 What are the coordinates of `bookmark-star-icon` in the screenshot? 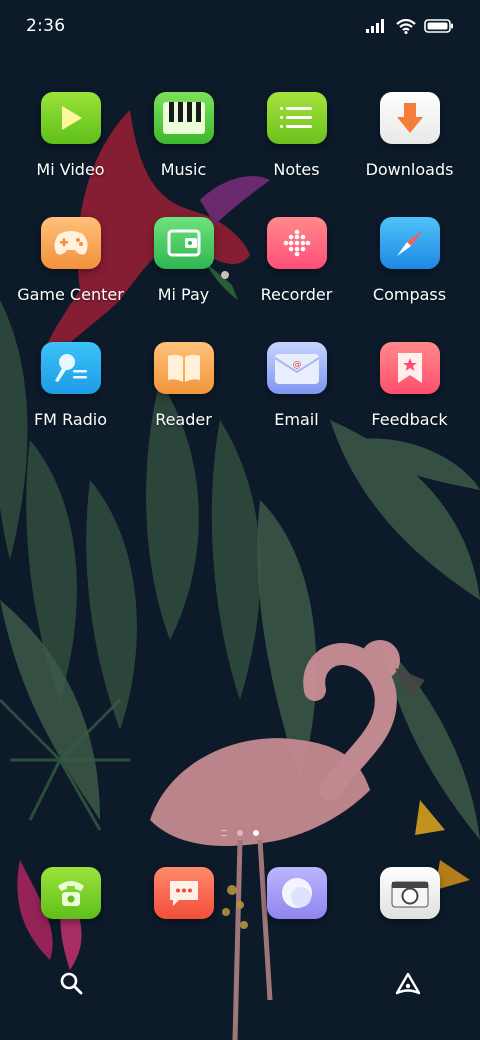 It's located at (409, 368).